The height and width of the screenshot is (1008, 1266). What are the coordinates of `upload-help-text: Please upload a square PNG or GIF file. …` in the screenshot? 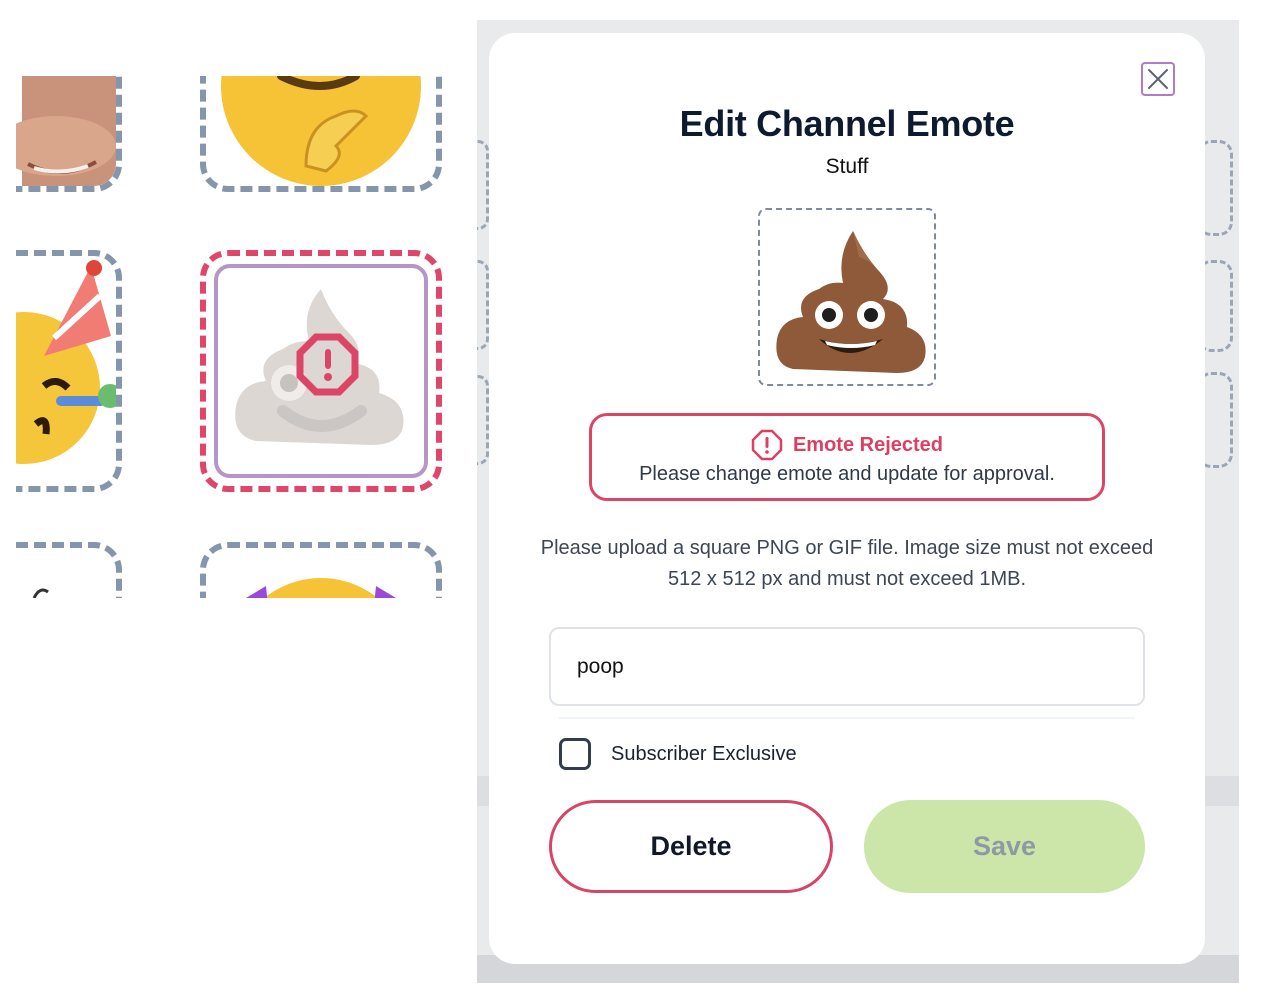 It's located at (847, 563).